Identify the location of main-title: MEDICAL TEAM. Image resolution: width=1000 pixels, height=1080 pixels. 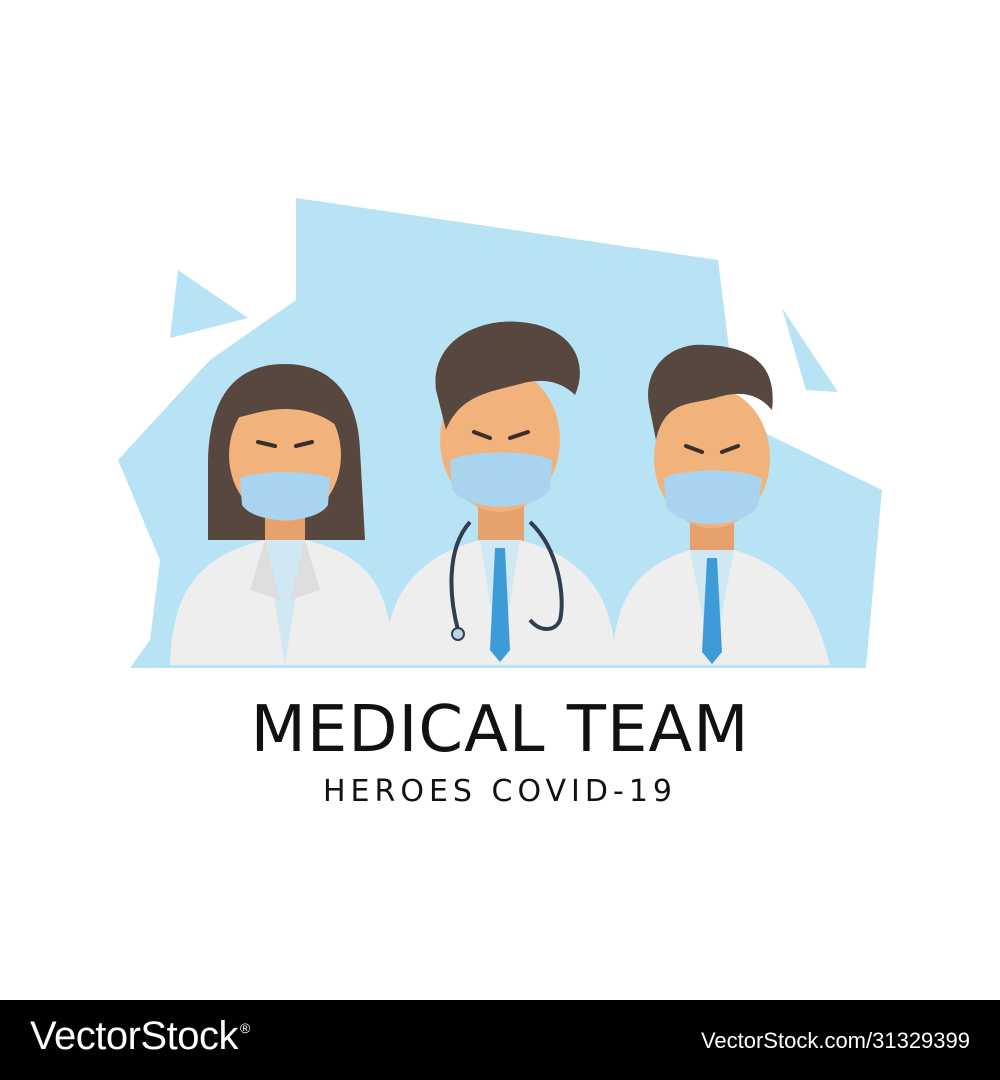
(500, 730).